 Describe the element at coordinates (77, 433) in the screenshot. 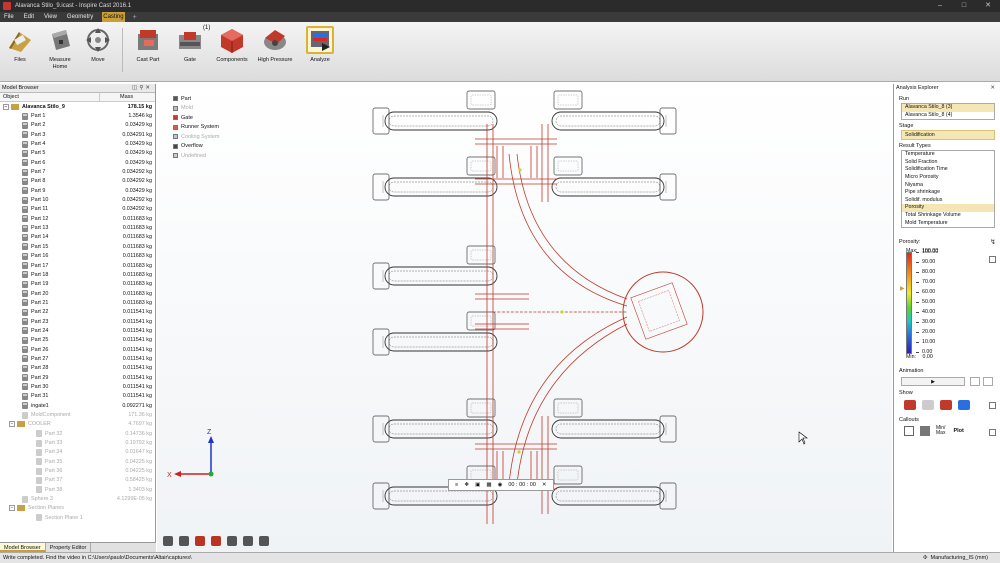

I see `tree-row: Part 32 0.14736 kg` at that location.